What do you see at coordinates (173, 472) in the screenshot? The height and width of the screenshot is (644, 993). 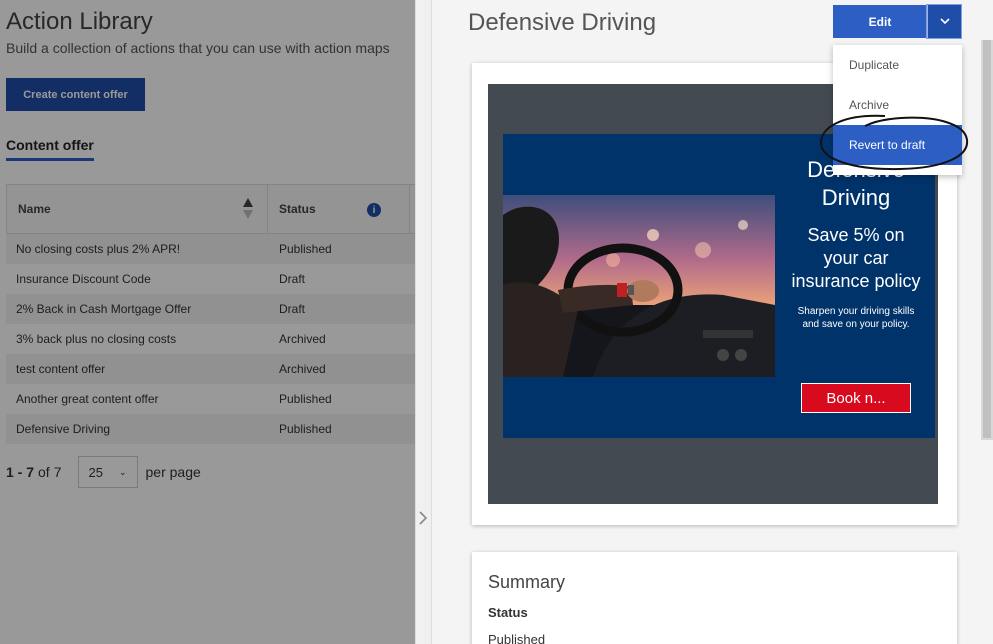 I see `per-page-label: per page` at bounding box center [173, 472].